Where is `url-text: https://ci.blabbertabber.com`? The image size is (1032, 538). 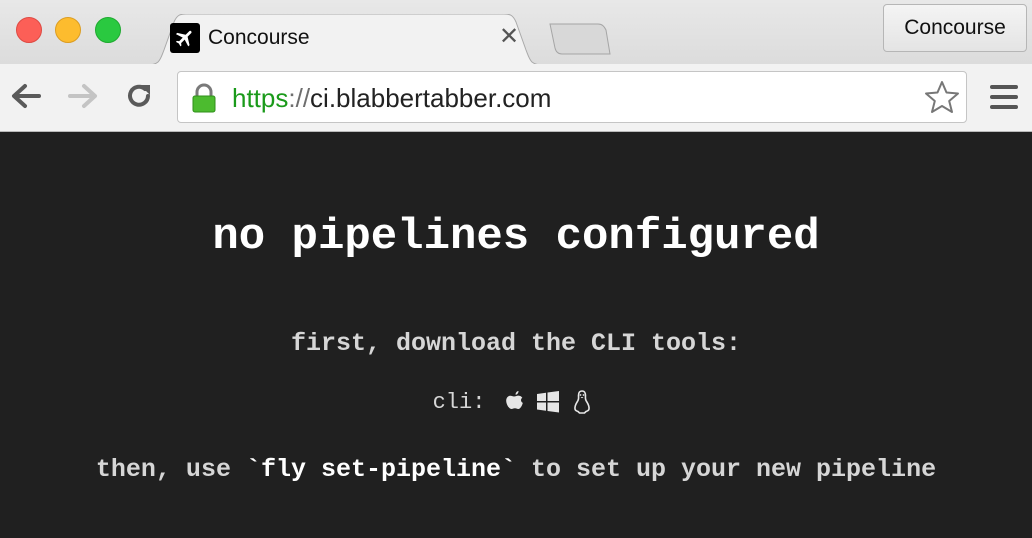
url-text: https://ci.blabbertabber.com is located at coordinates (391, 98).